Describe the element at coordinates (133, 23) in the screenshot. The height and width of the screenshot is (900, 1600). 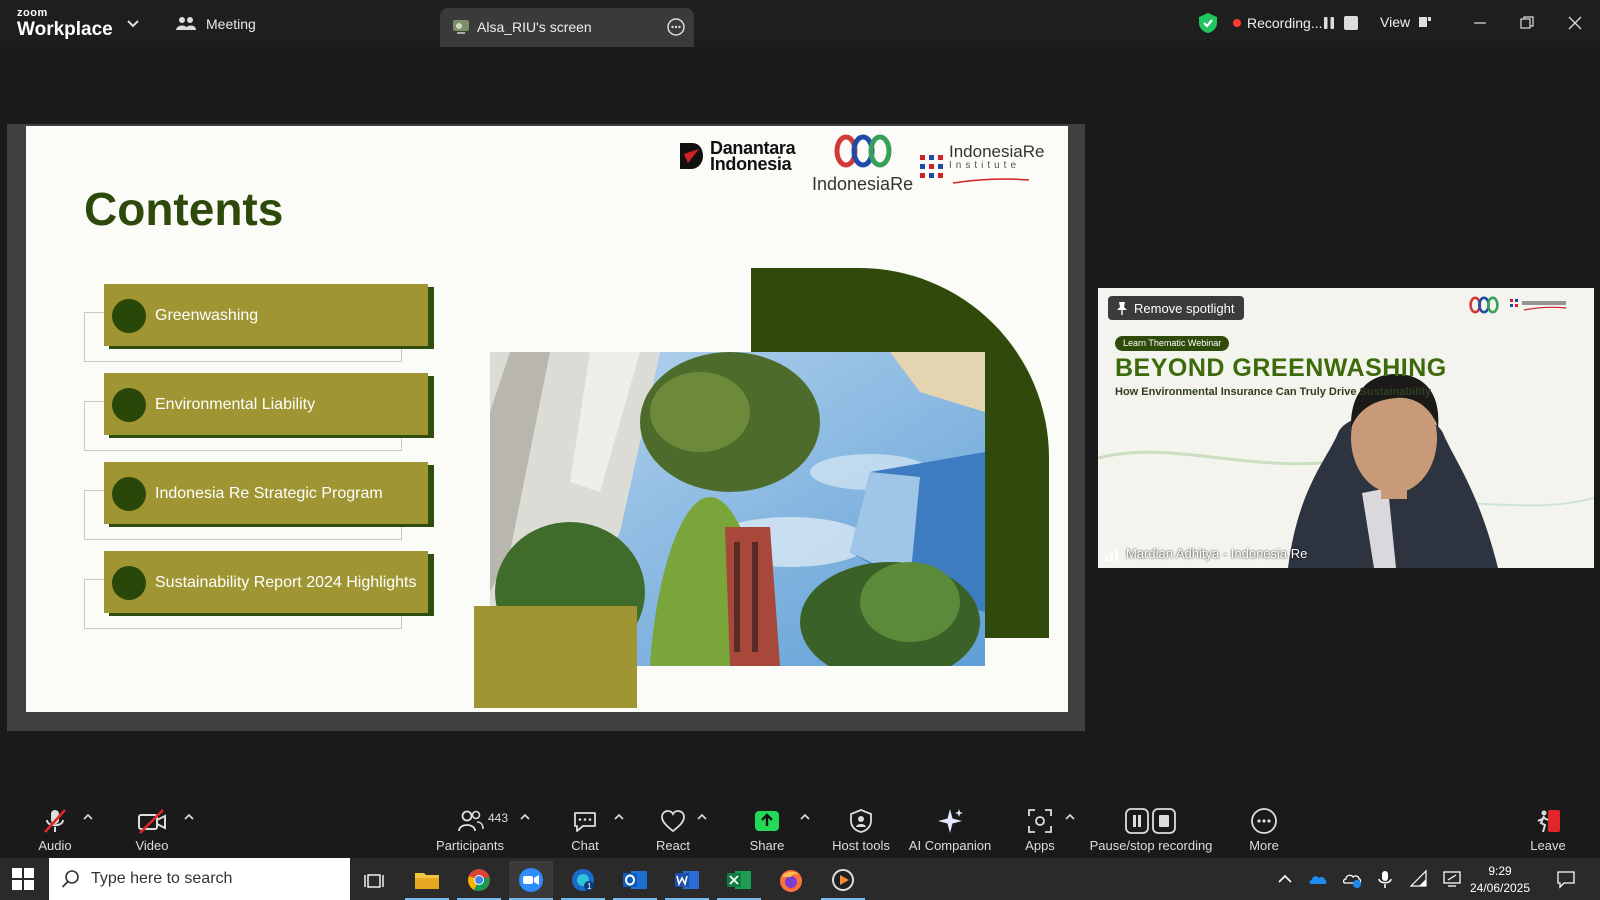
I see `chevron-down-icon` at that location.